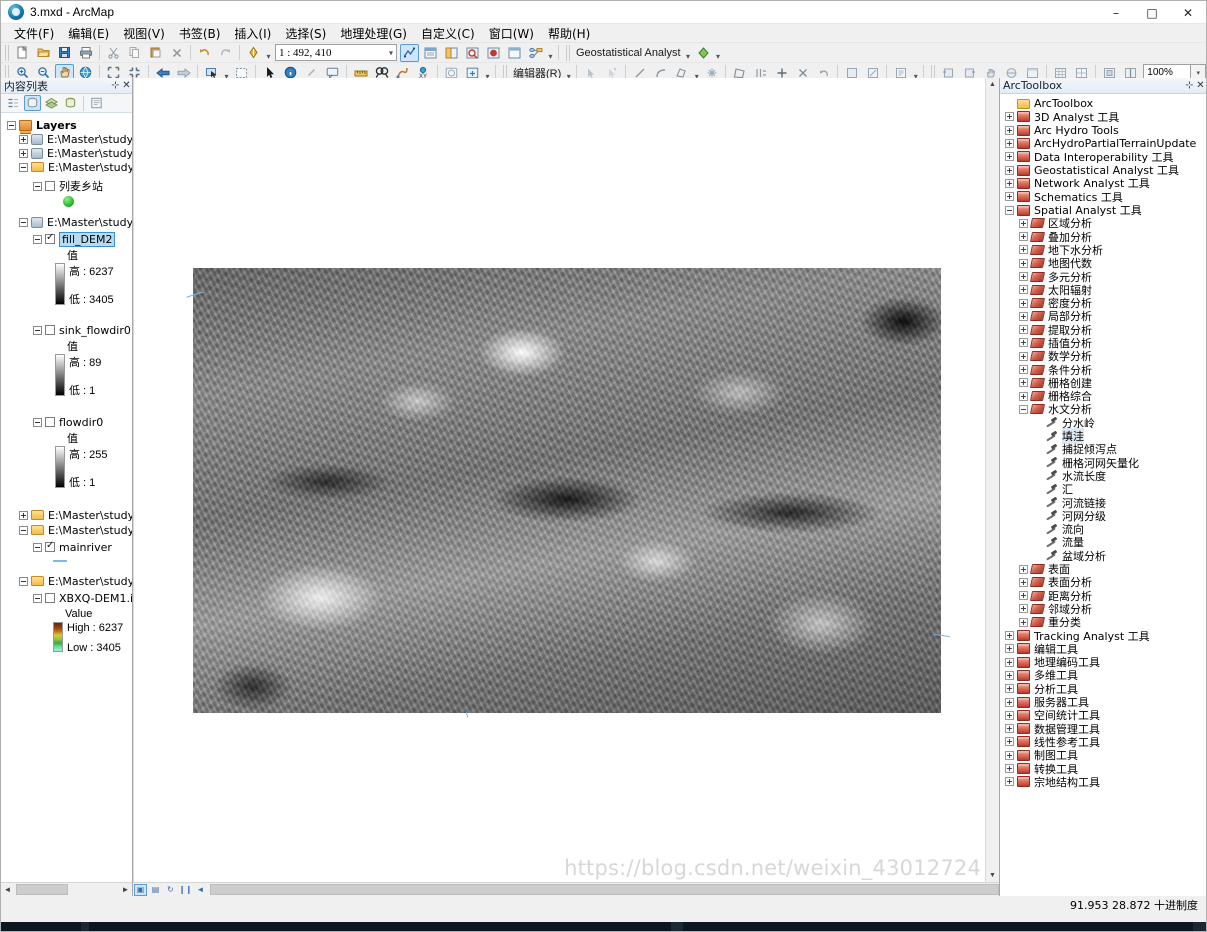  Describe the element at coordinates (1103, 117) in the screenshot. I see `toolbox-item-0: 3D Analyst 工具` at that location.